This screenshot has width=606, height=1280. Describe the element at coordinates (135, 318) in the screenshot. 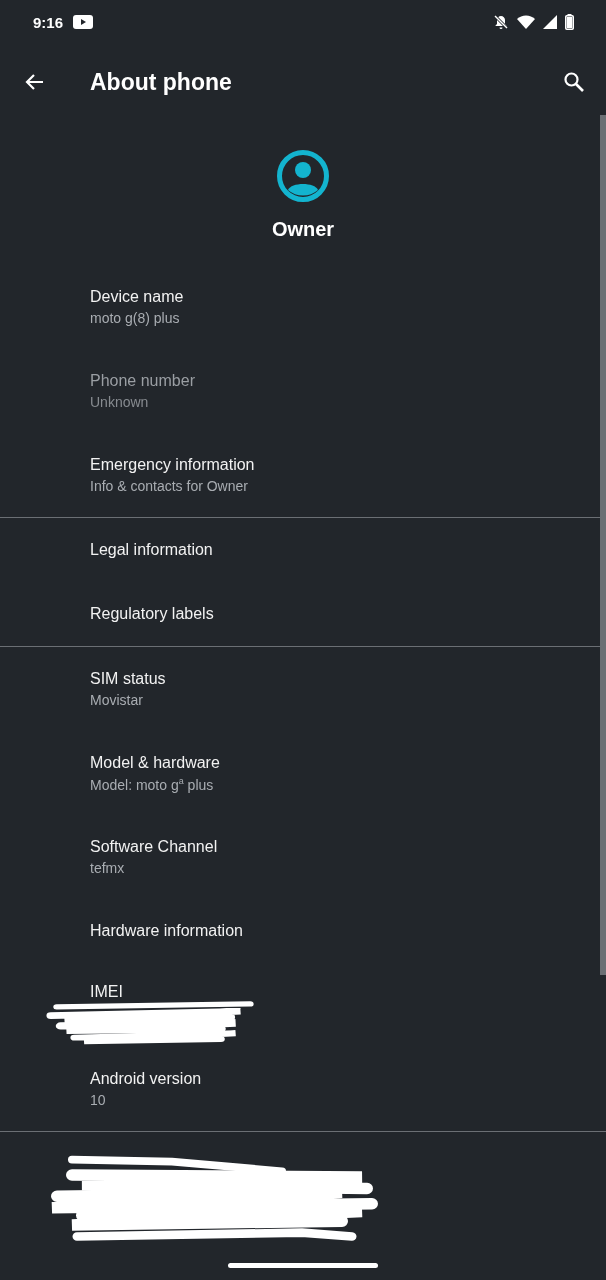

I see `item-summary: moto g(8) plus` at that location.